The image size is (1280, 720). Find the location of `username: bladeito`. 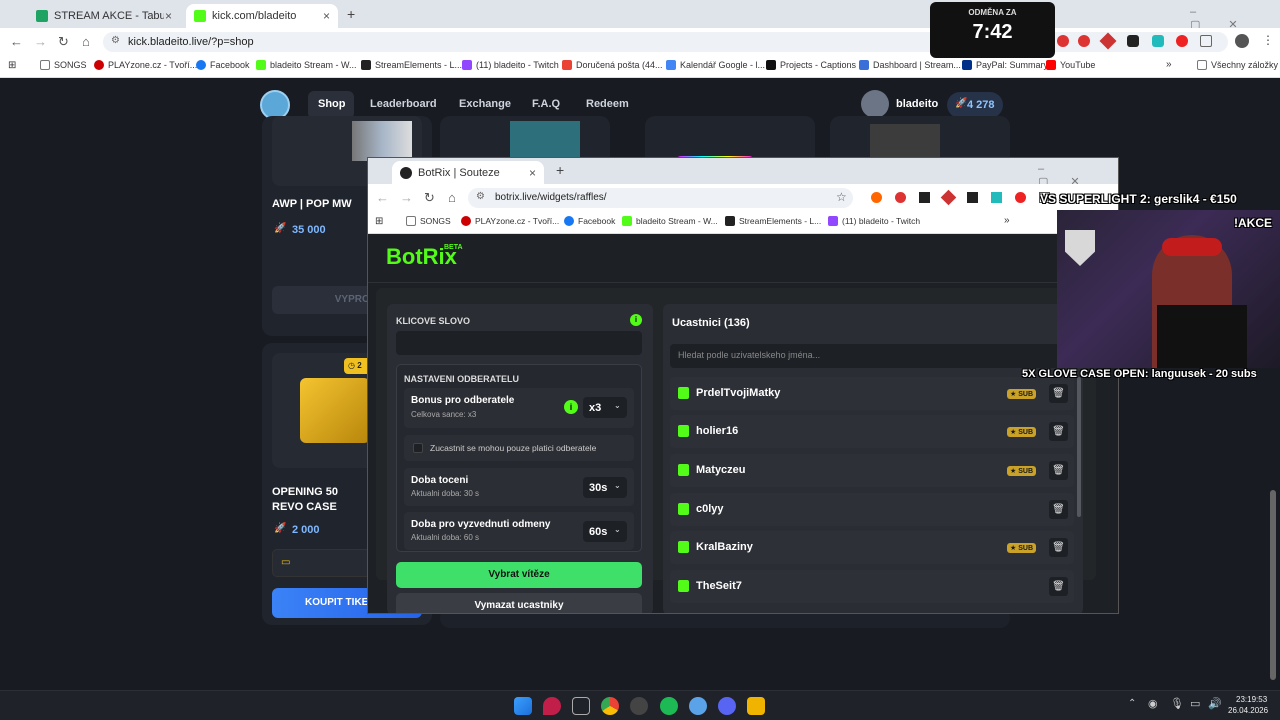

username: bladeito is located at coordinates (917, 104).